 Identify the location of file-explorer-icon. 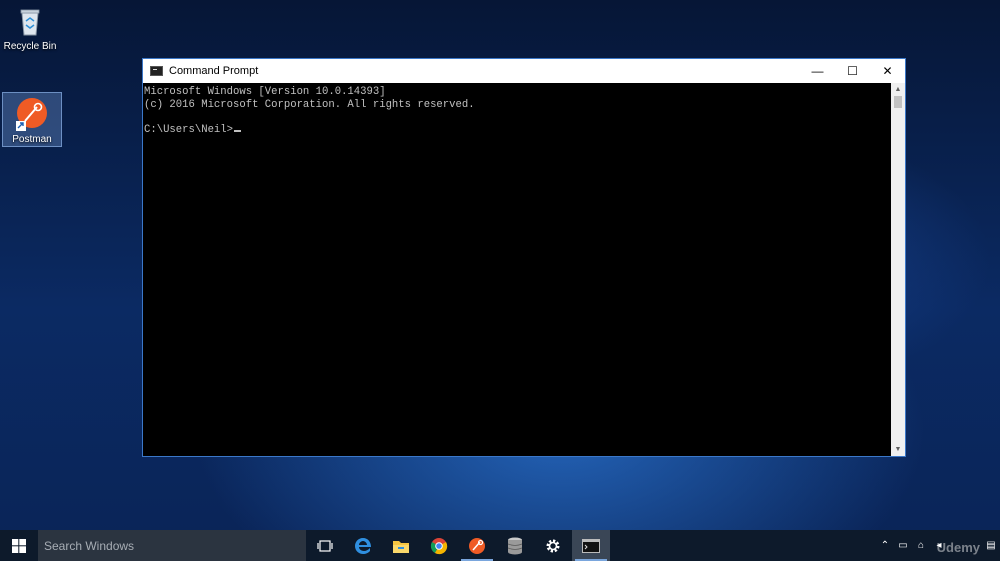
(401, 546).